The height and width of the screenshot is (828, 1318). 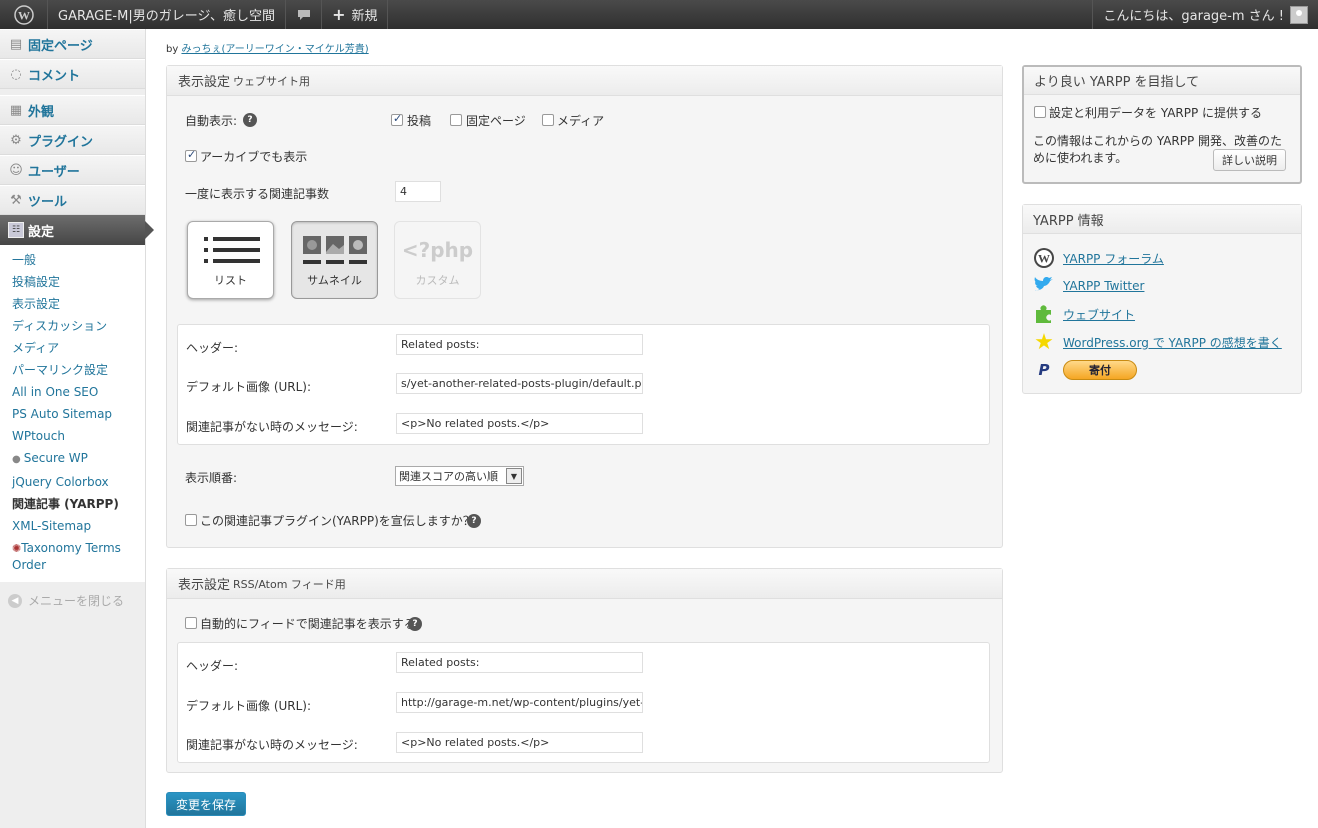 What do you see at coordinates (191, 520) in the screenshot?
I see `promote-checkbox` at bounding box center [191, 520].